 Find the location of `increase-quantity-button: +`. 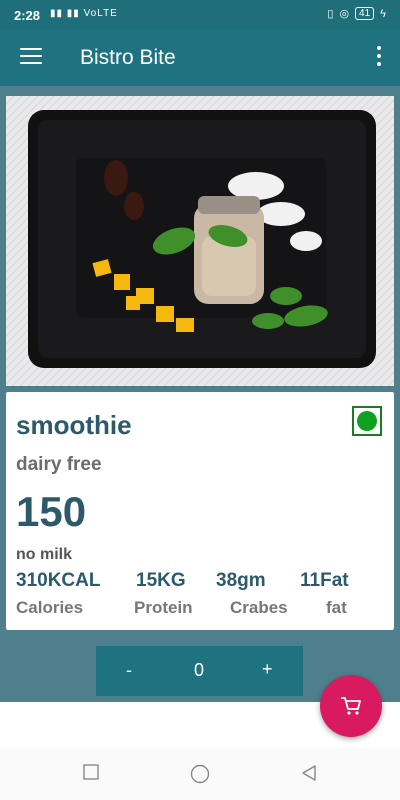

increase-quantity-button: + is located at coordinates (267, 669).